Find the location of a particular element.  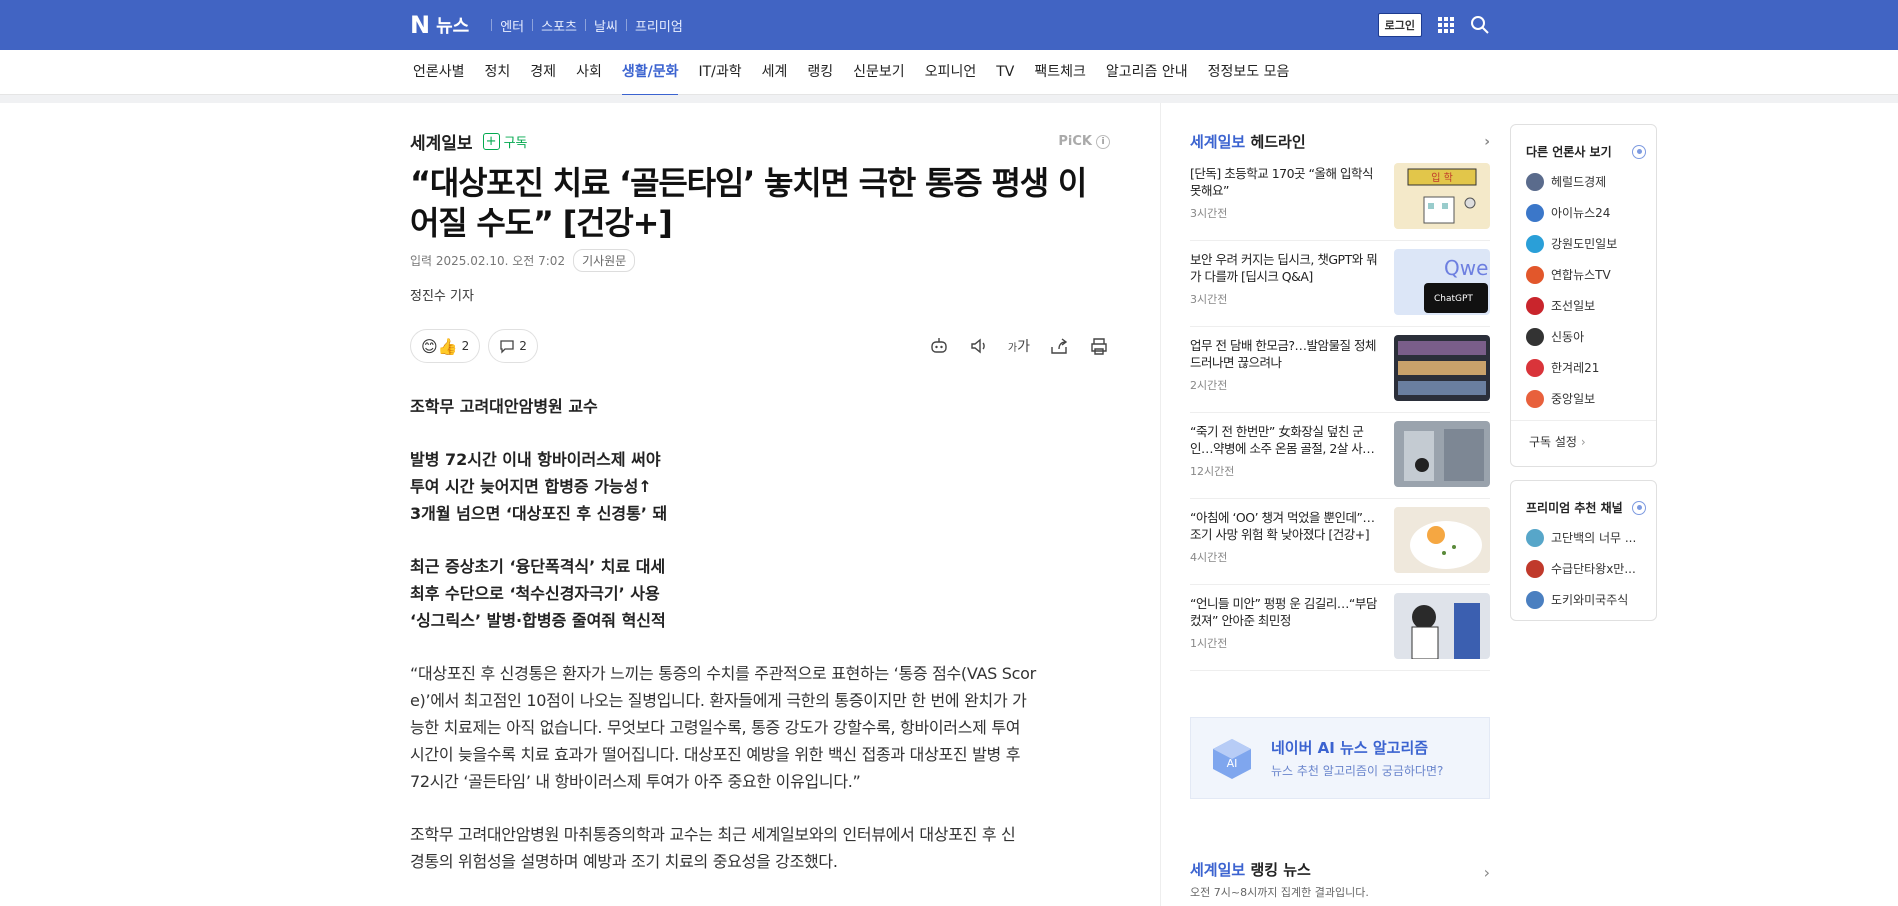

ai-algorithm-banner: AI 네이버 AI 뉴스 알고리즘 뉴스 추천 알고리즘이 궁금하다면? is located at coordinates (1340, 758).